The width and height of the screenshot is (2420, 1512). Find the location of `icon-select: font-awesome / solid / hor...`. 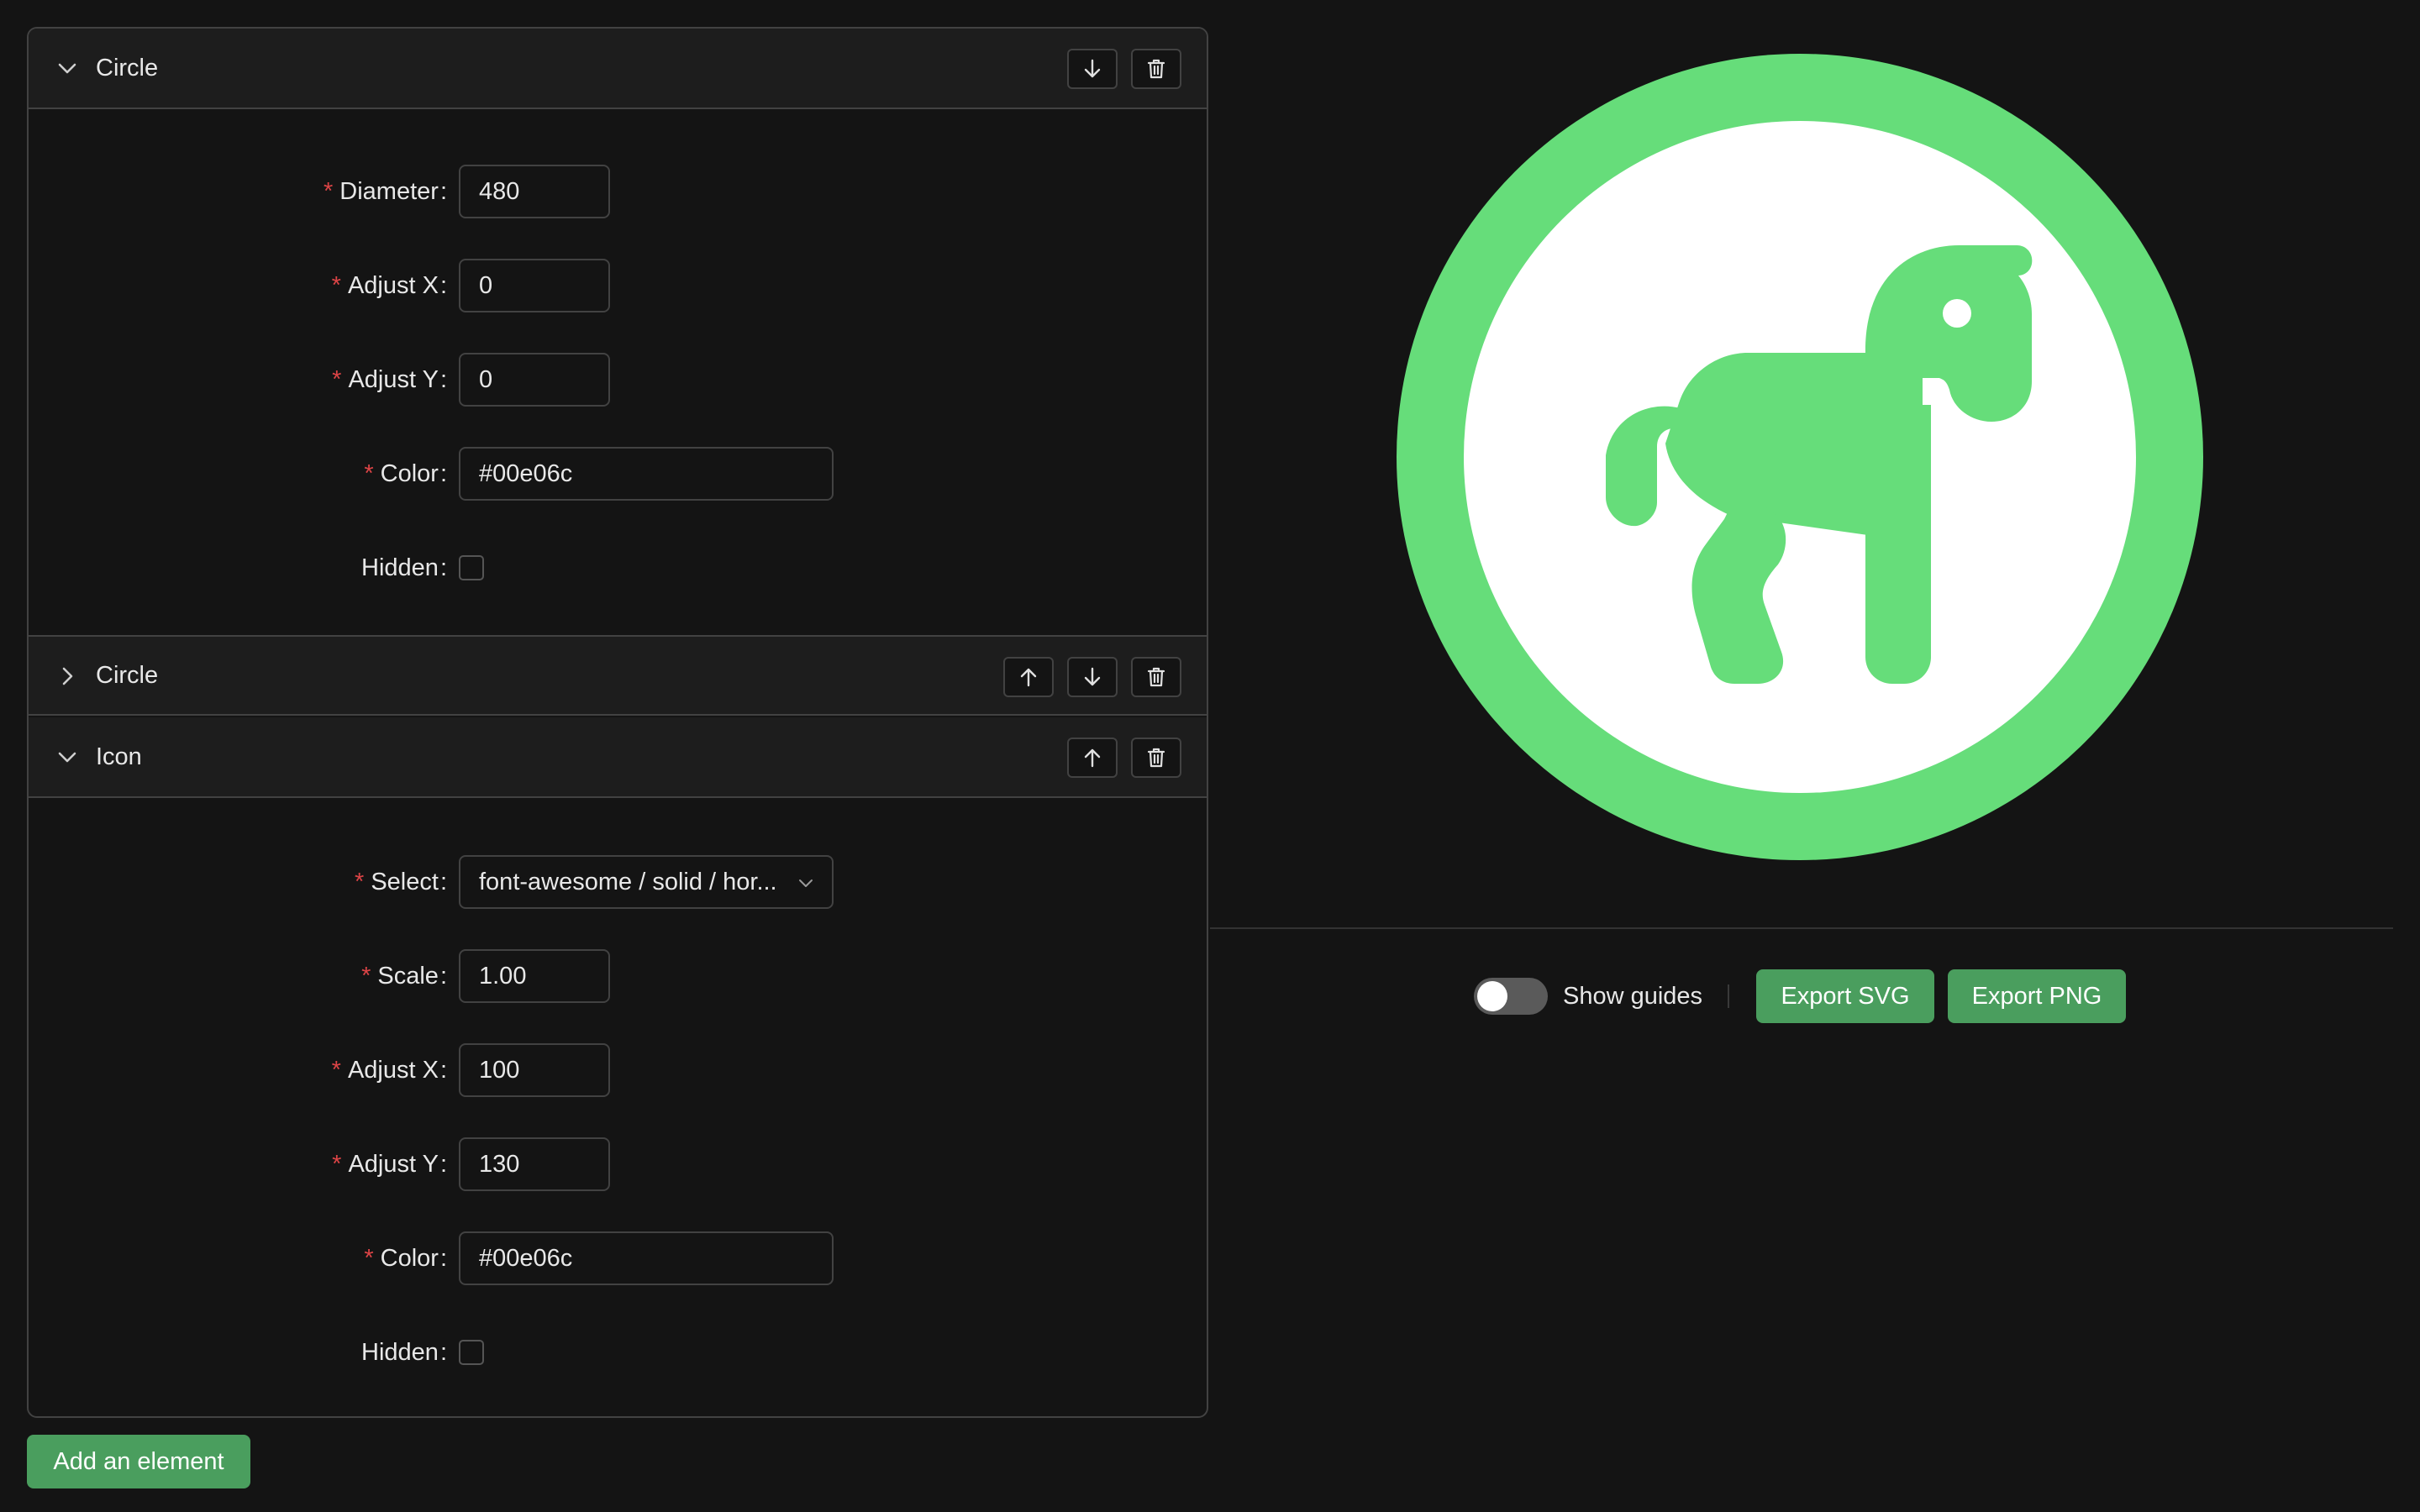

icon-select: font-awesome / solid / hor... is located at coordinates (646, 882).